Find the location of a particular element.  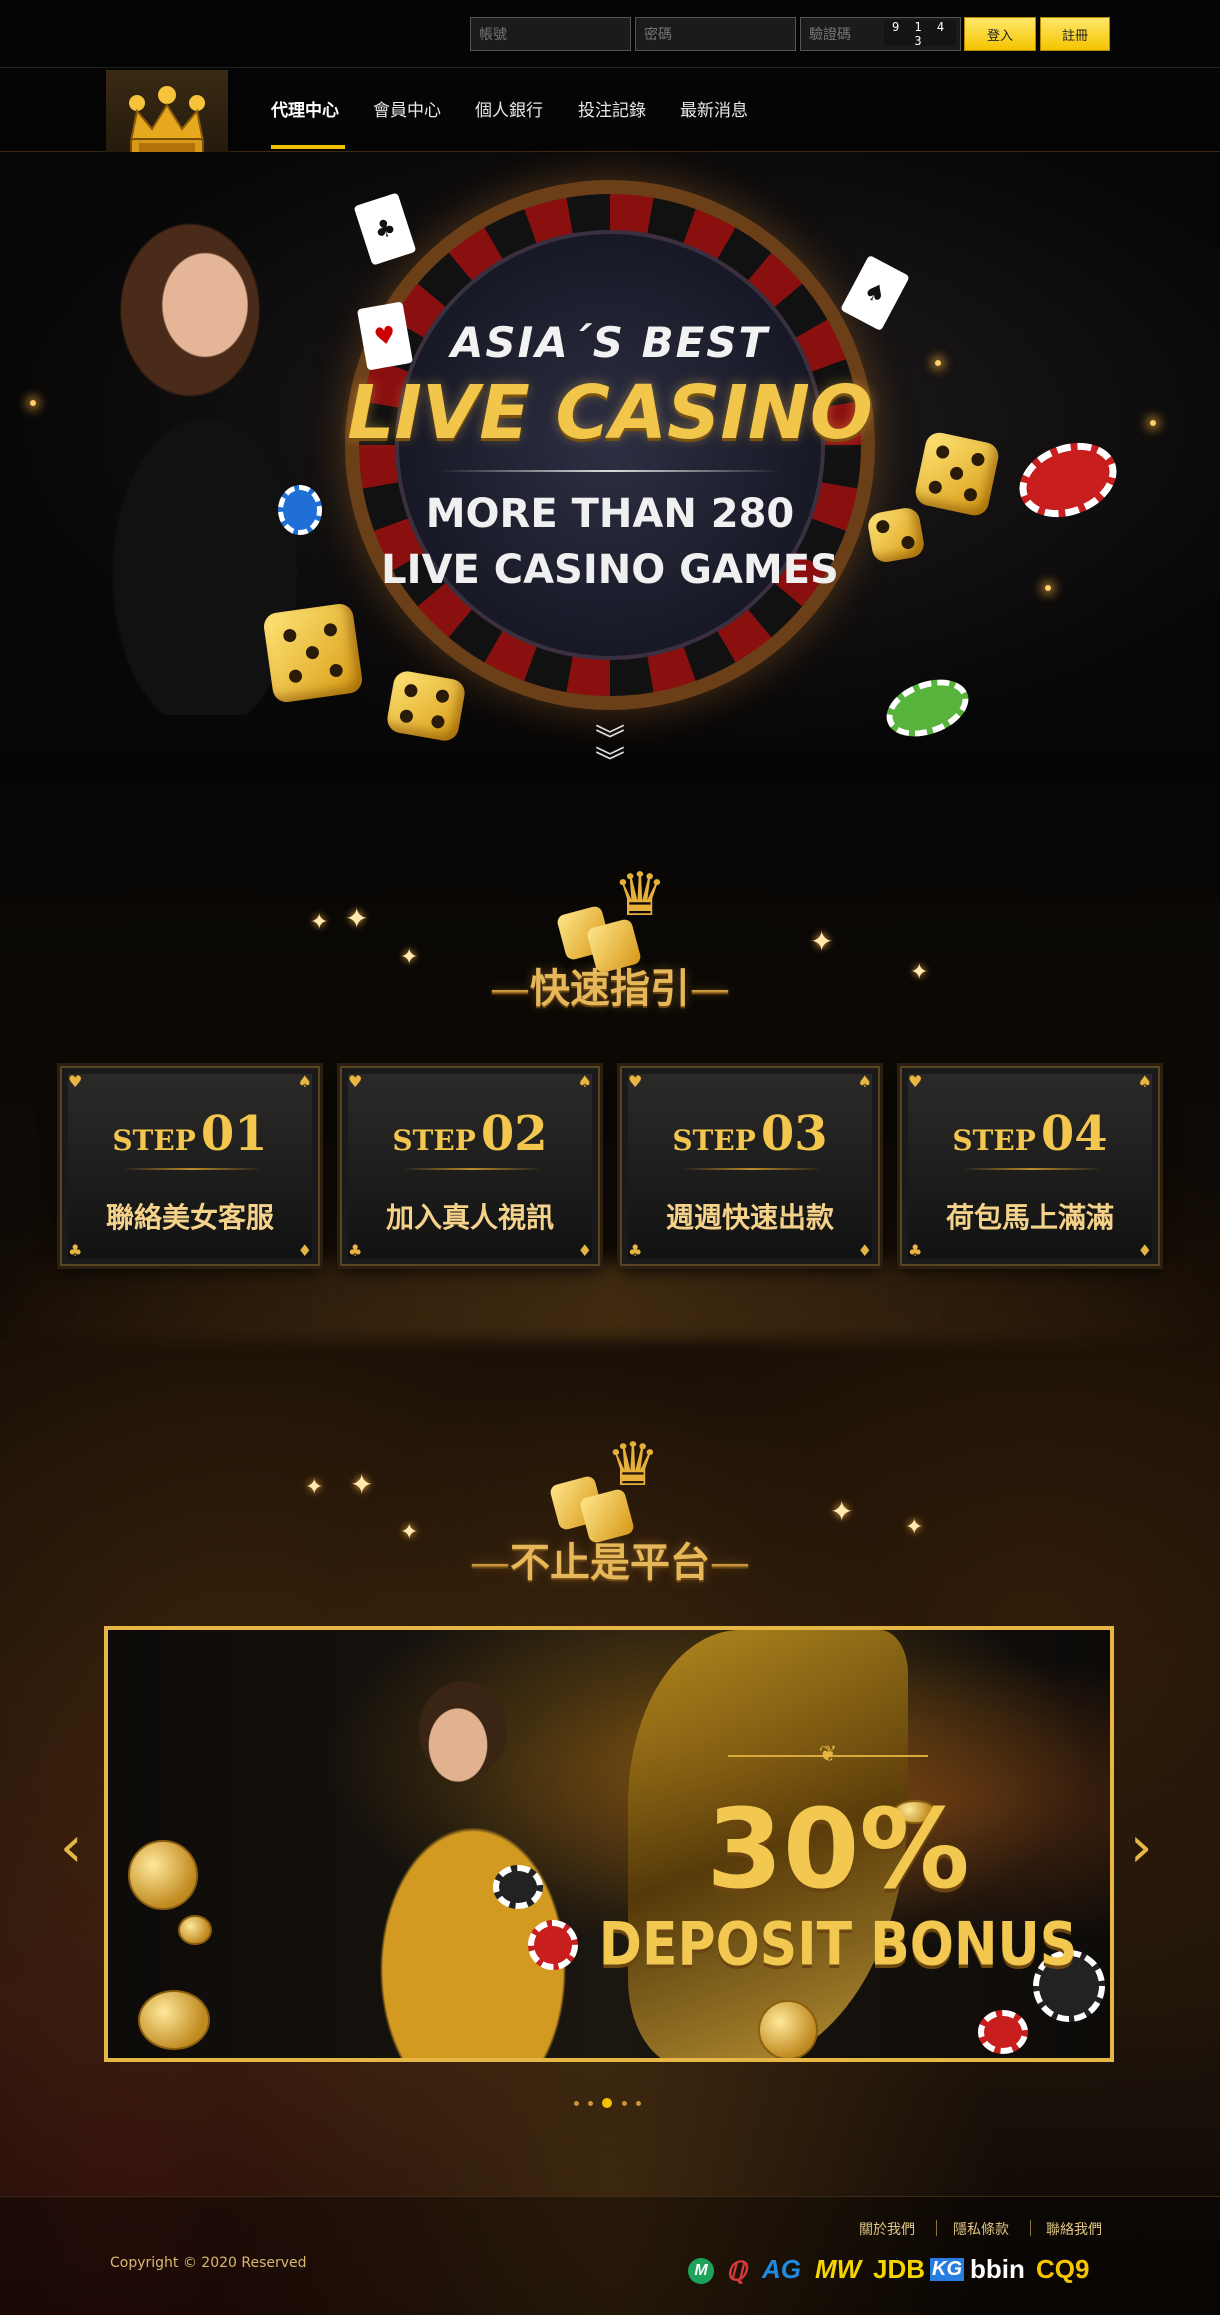

nav-item-bet-records: 投注記錄 is located at coordinates (612, 108).